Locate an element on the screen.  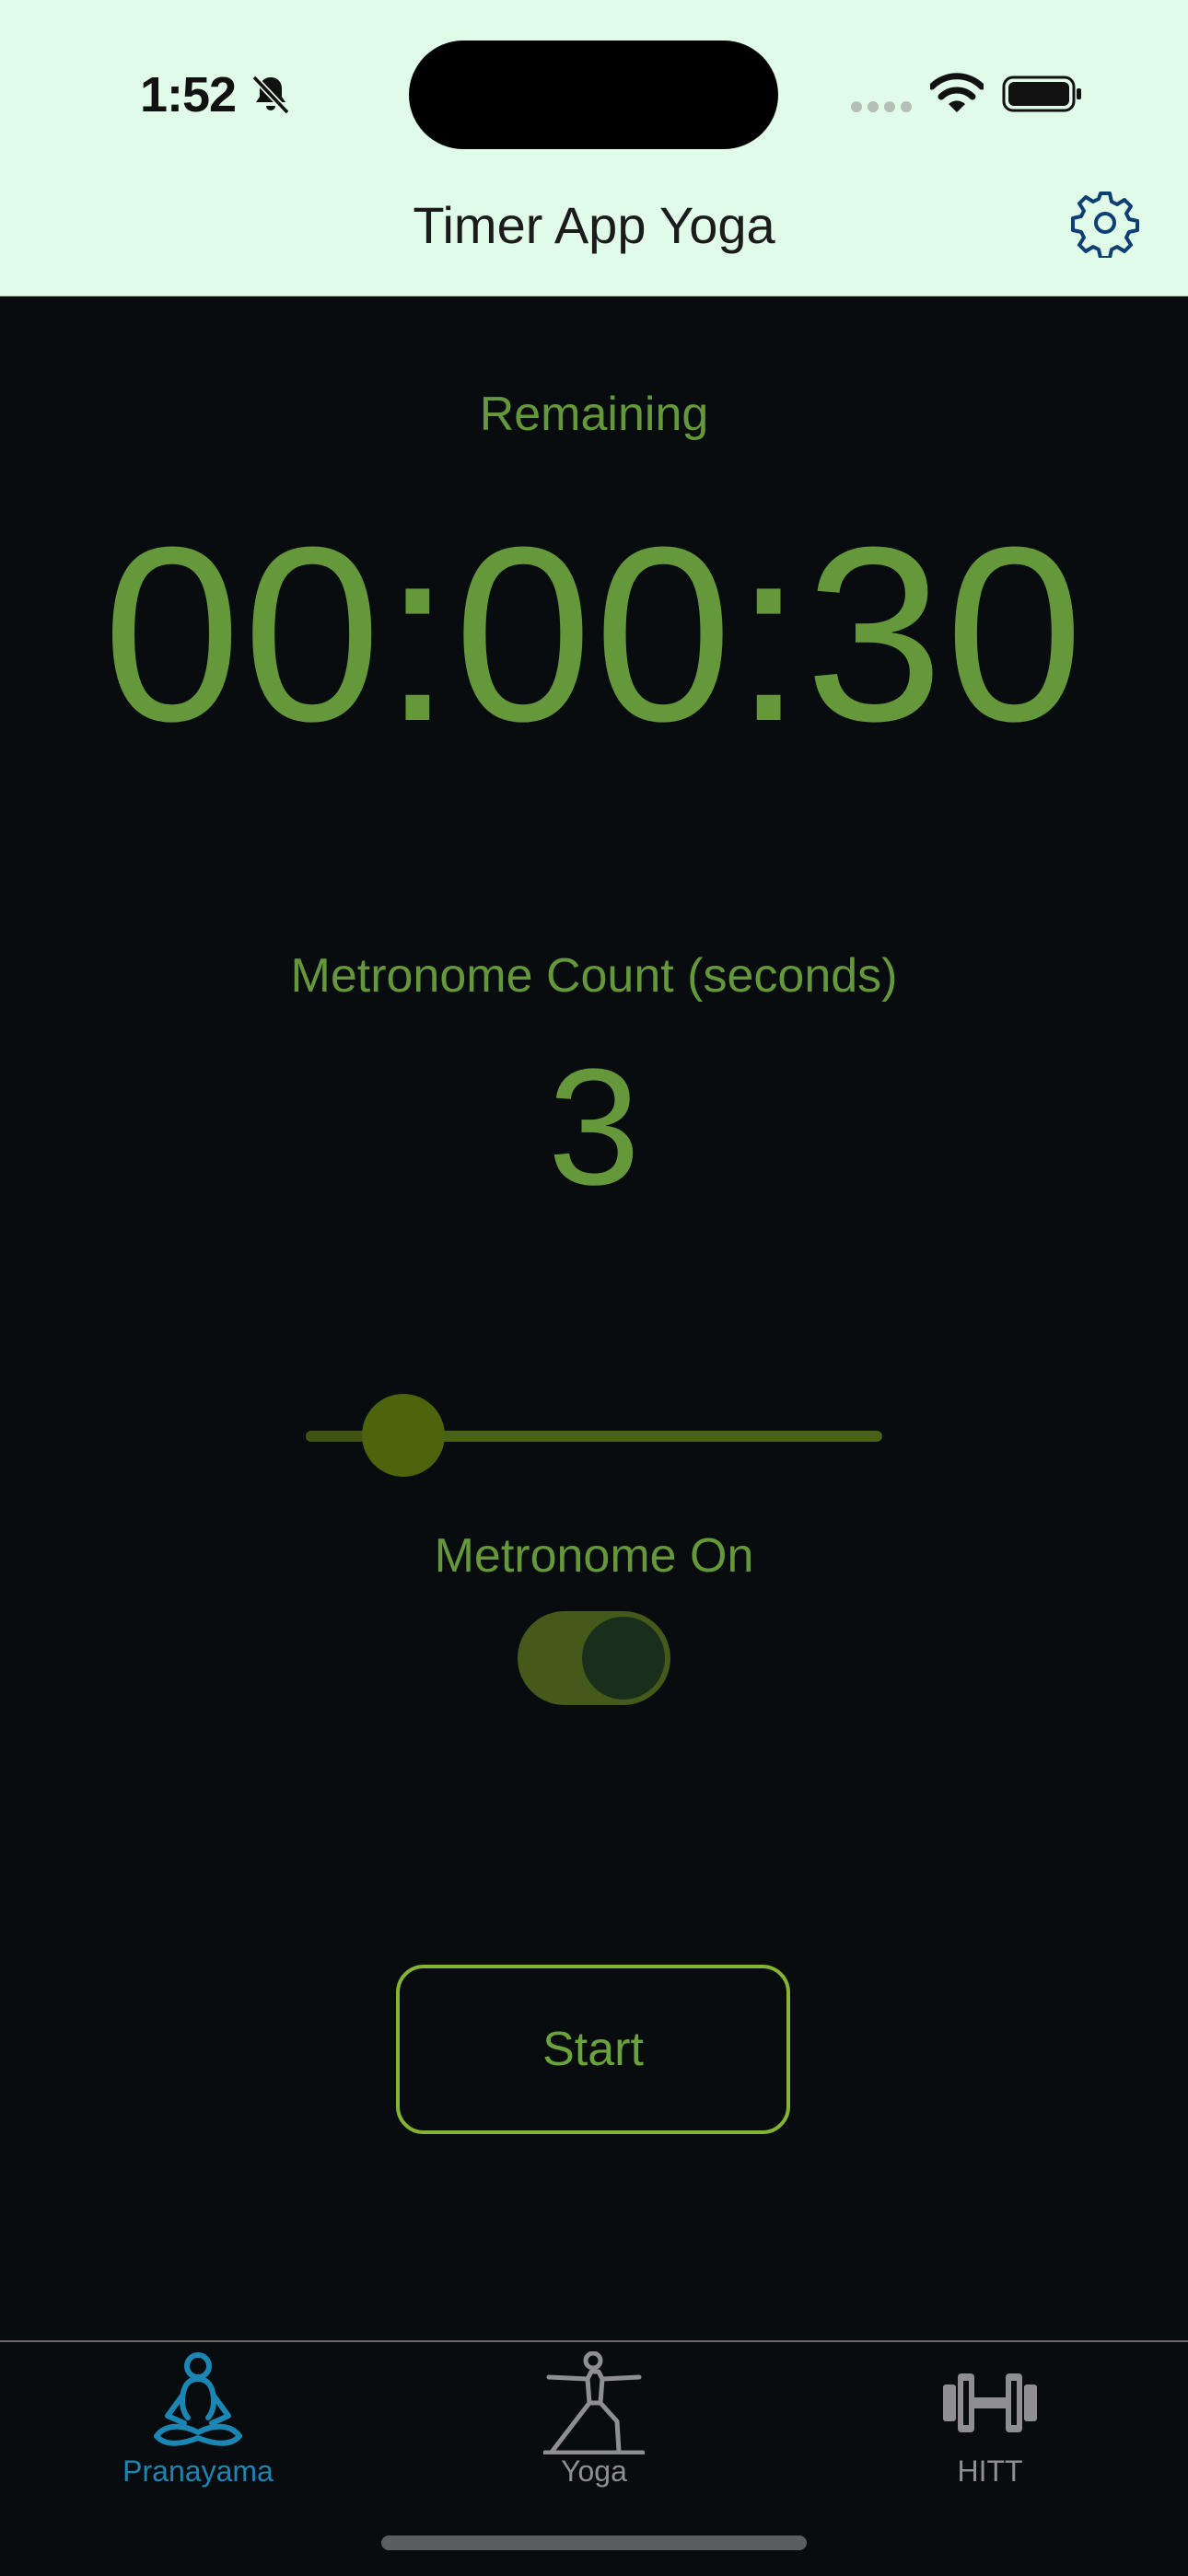
dynamic-island is located at coordinates (593, 95).